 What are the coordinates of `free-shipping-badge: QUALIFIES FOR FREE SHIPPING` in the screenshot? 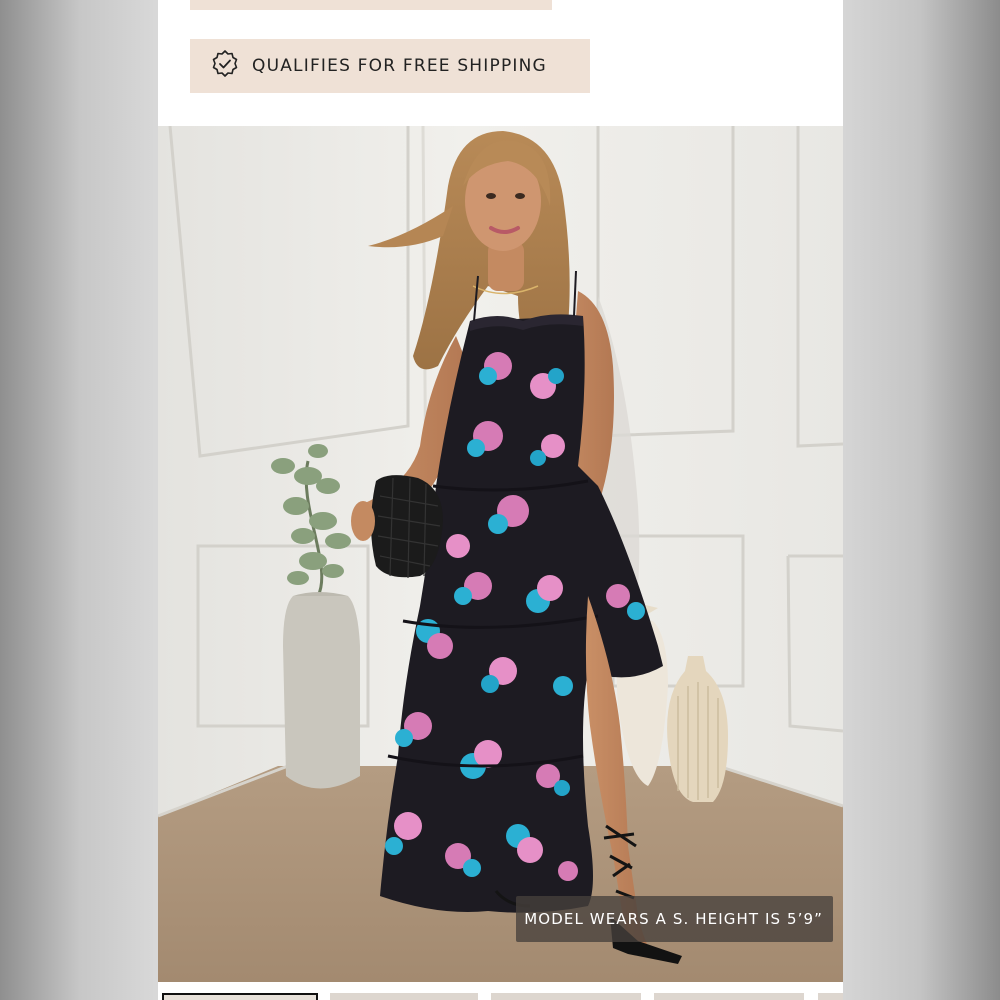 It's located at (390, 66).